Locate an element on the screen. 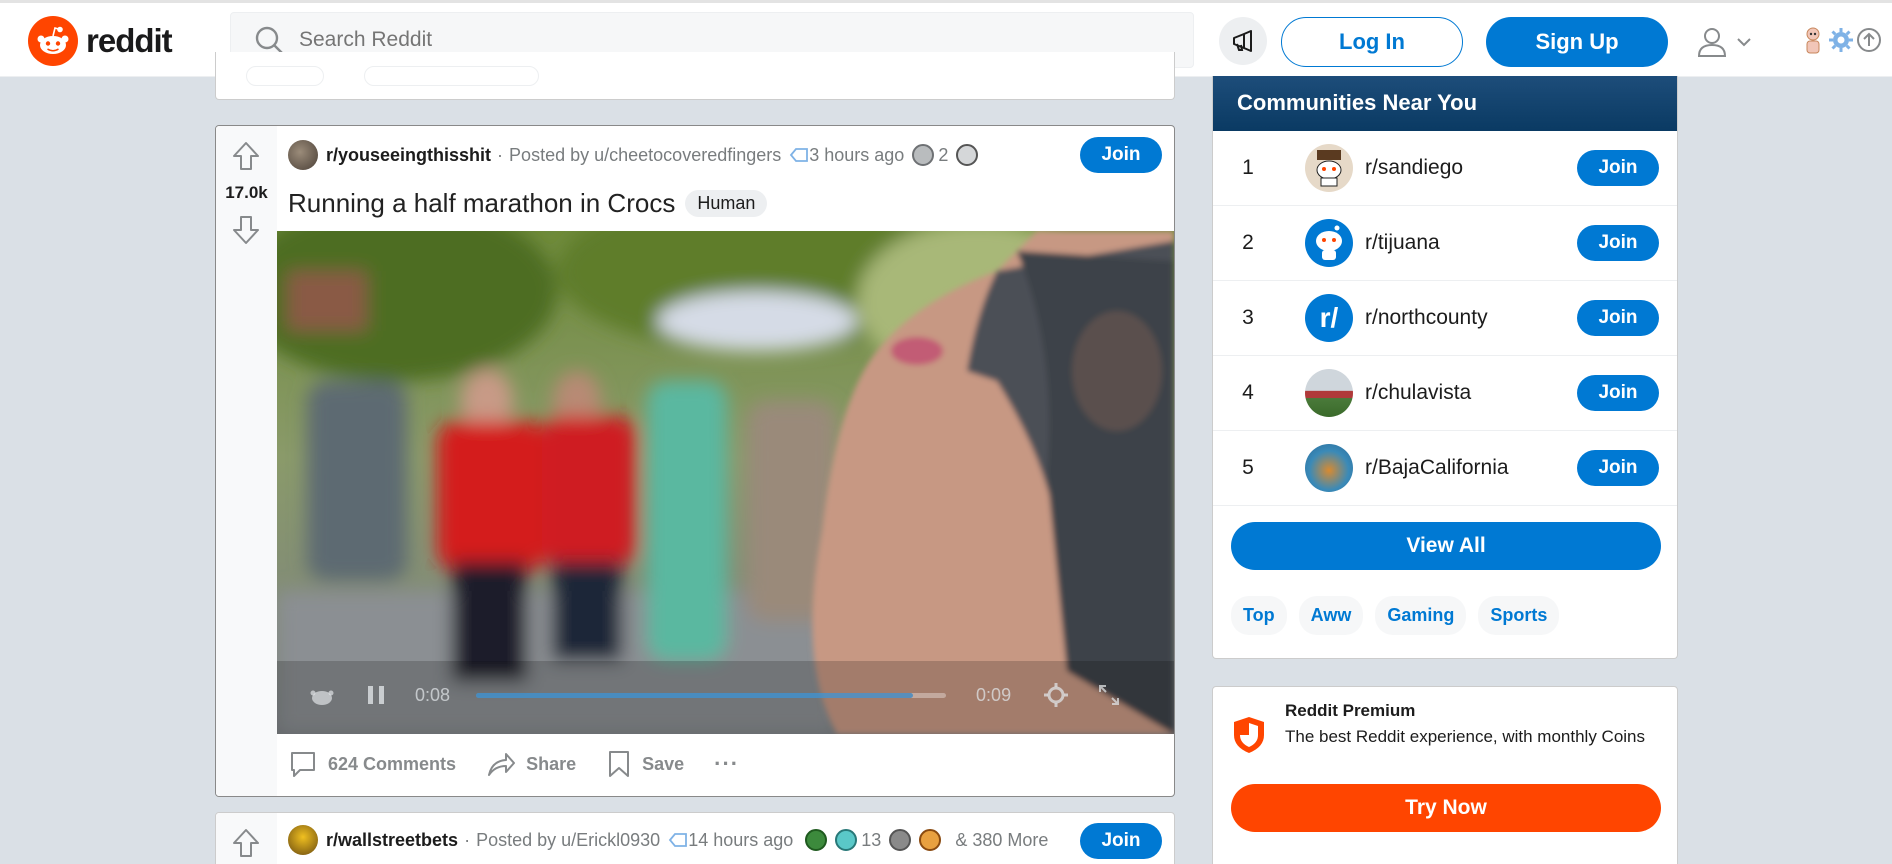  video-progress-bar is located at coordinates (711, 695).